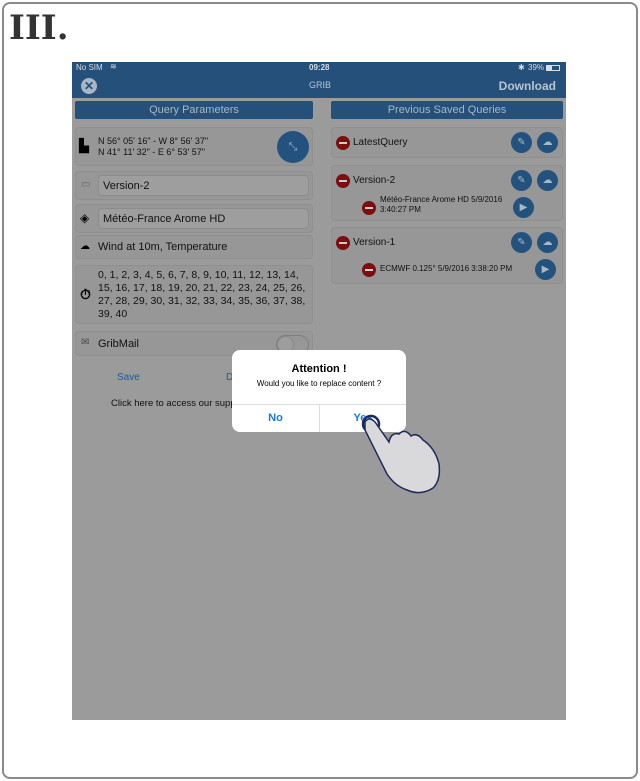  I want to click on id-card-icon: ▭, so click(86, 184).